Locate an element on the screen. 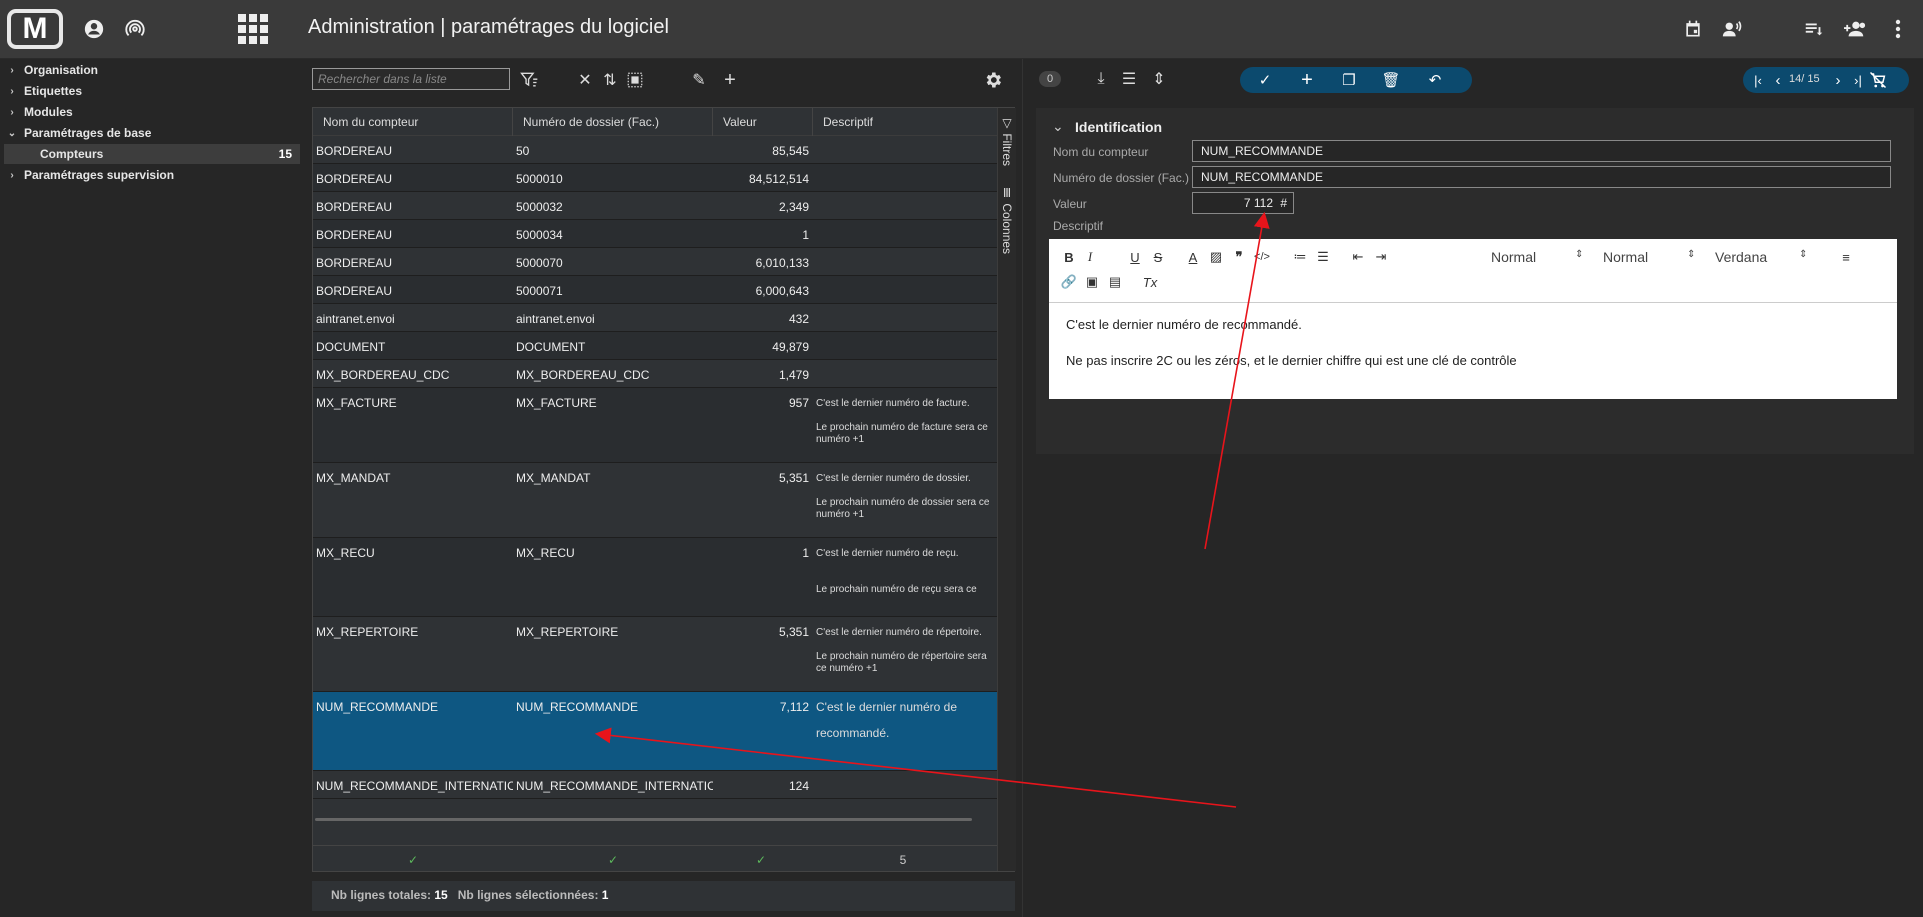 The width and height of the screenshot is (1923, 917). table-cell is located at coordinates (905, 149).